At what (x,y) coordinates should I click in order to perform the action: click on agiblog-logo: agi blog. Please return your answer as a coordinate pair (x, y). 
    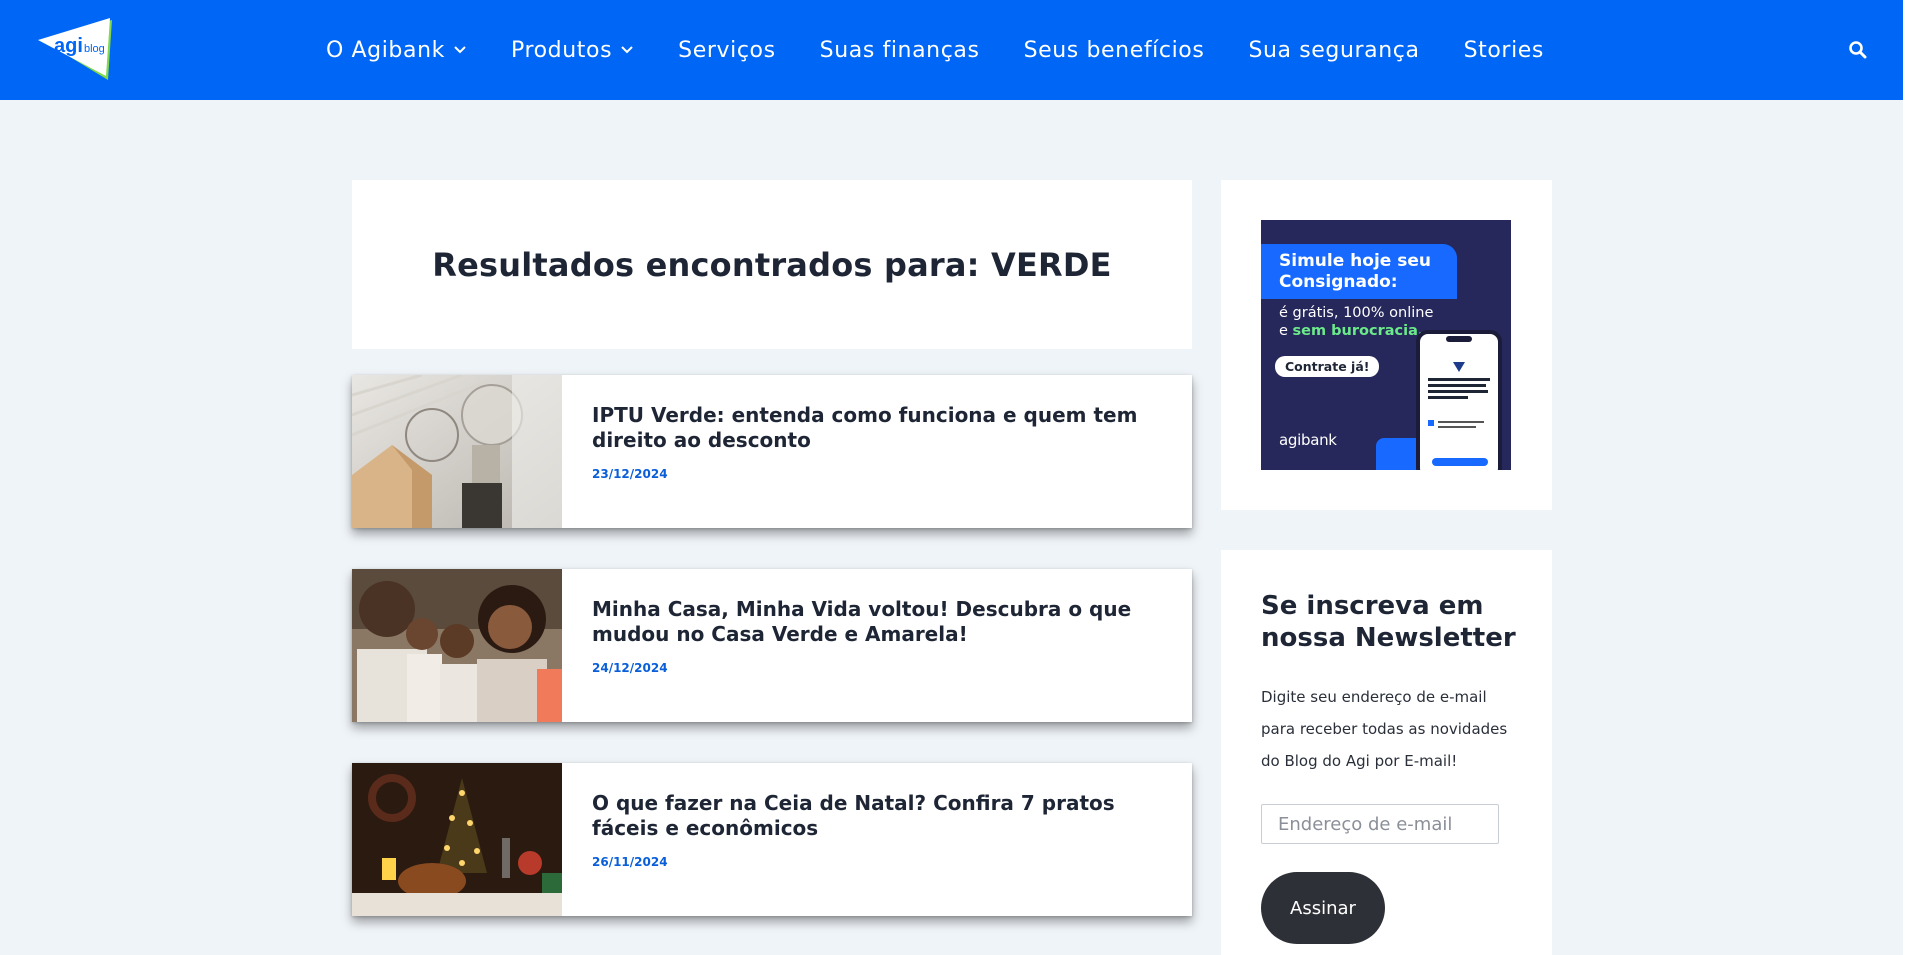
    Looking at the image, I should click on (77, 49).